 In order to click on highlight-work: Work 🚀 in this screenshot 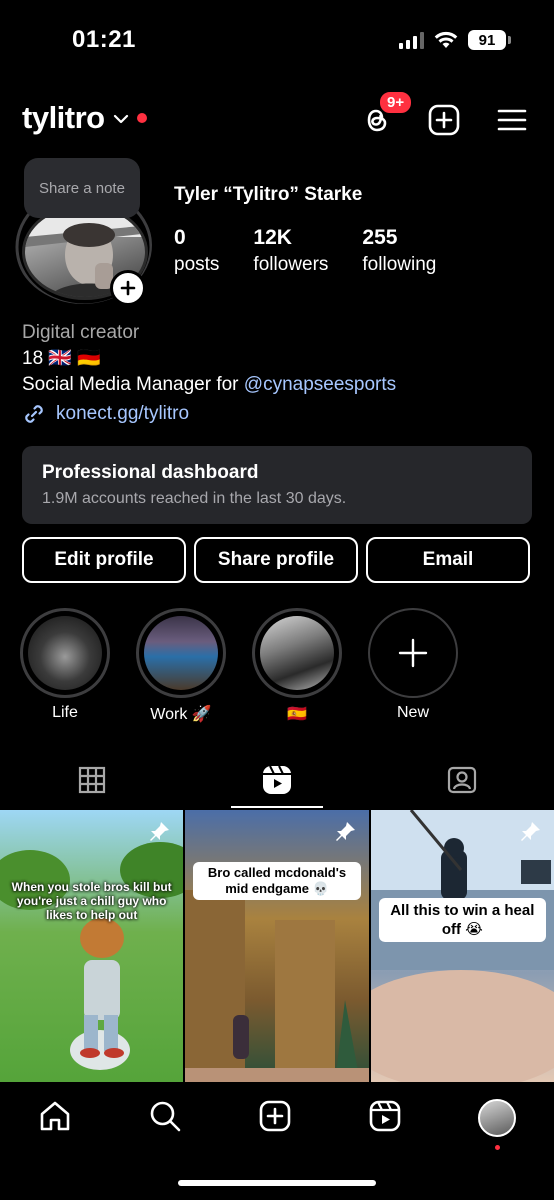, I will do `click(181, 666)`.